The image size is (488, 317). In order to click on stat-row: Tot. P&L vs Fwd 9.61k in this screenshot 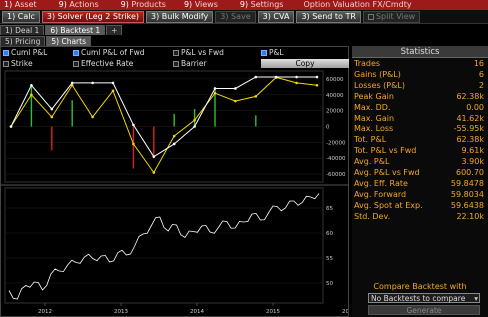, I will do `click(419, 151)`.